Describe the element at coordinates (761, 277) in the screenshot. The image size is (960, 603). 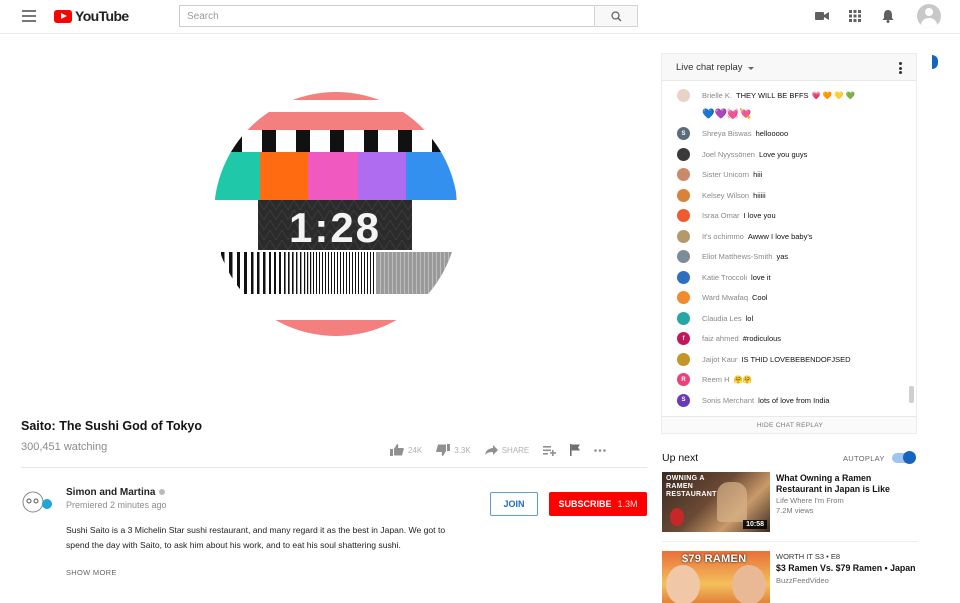
I see `chat-text: love it` at that location.